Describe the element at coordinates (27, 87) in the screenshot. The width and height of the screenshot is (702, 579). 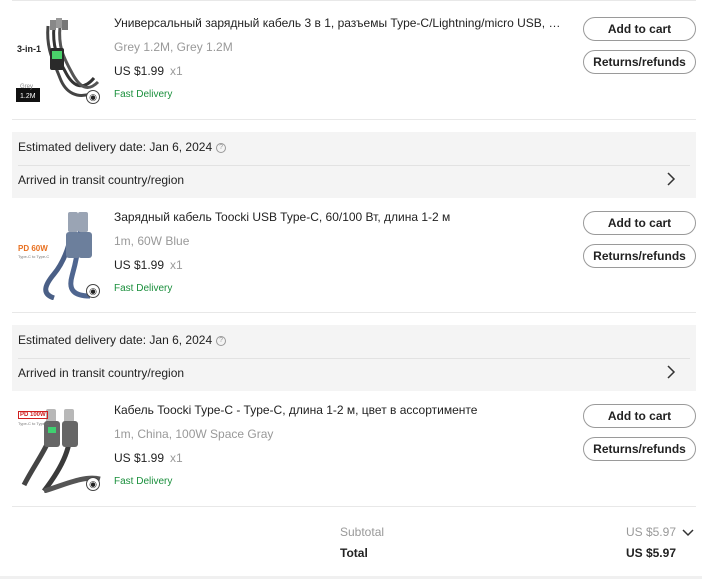
I see `thumb-label-grey: Grey` at that location.